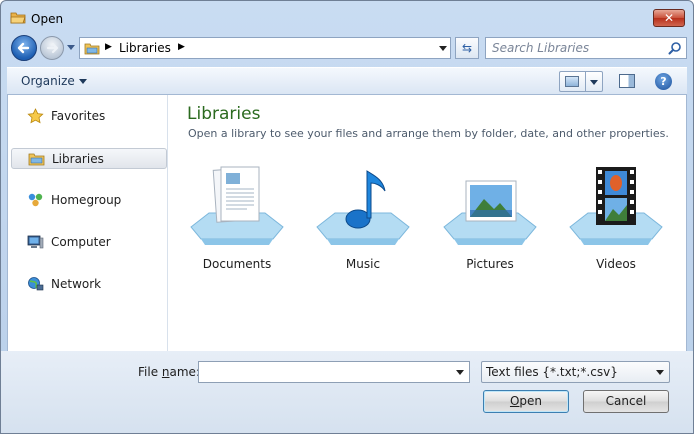 This screenshot has width=694, height=434. I want to click on sidebar-item-homegroup: Homegroup, so click(89, 200).